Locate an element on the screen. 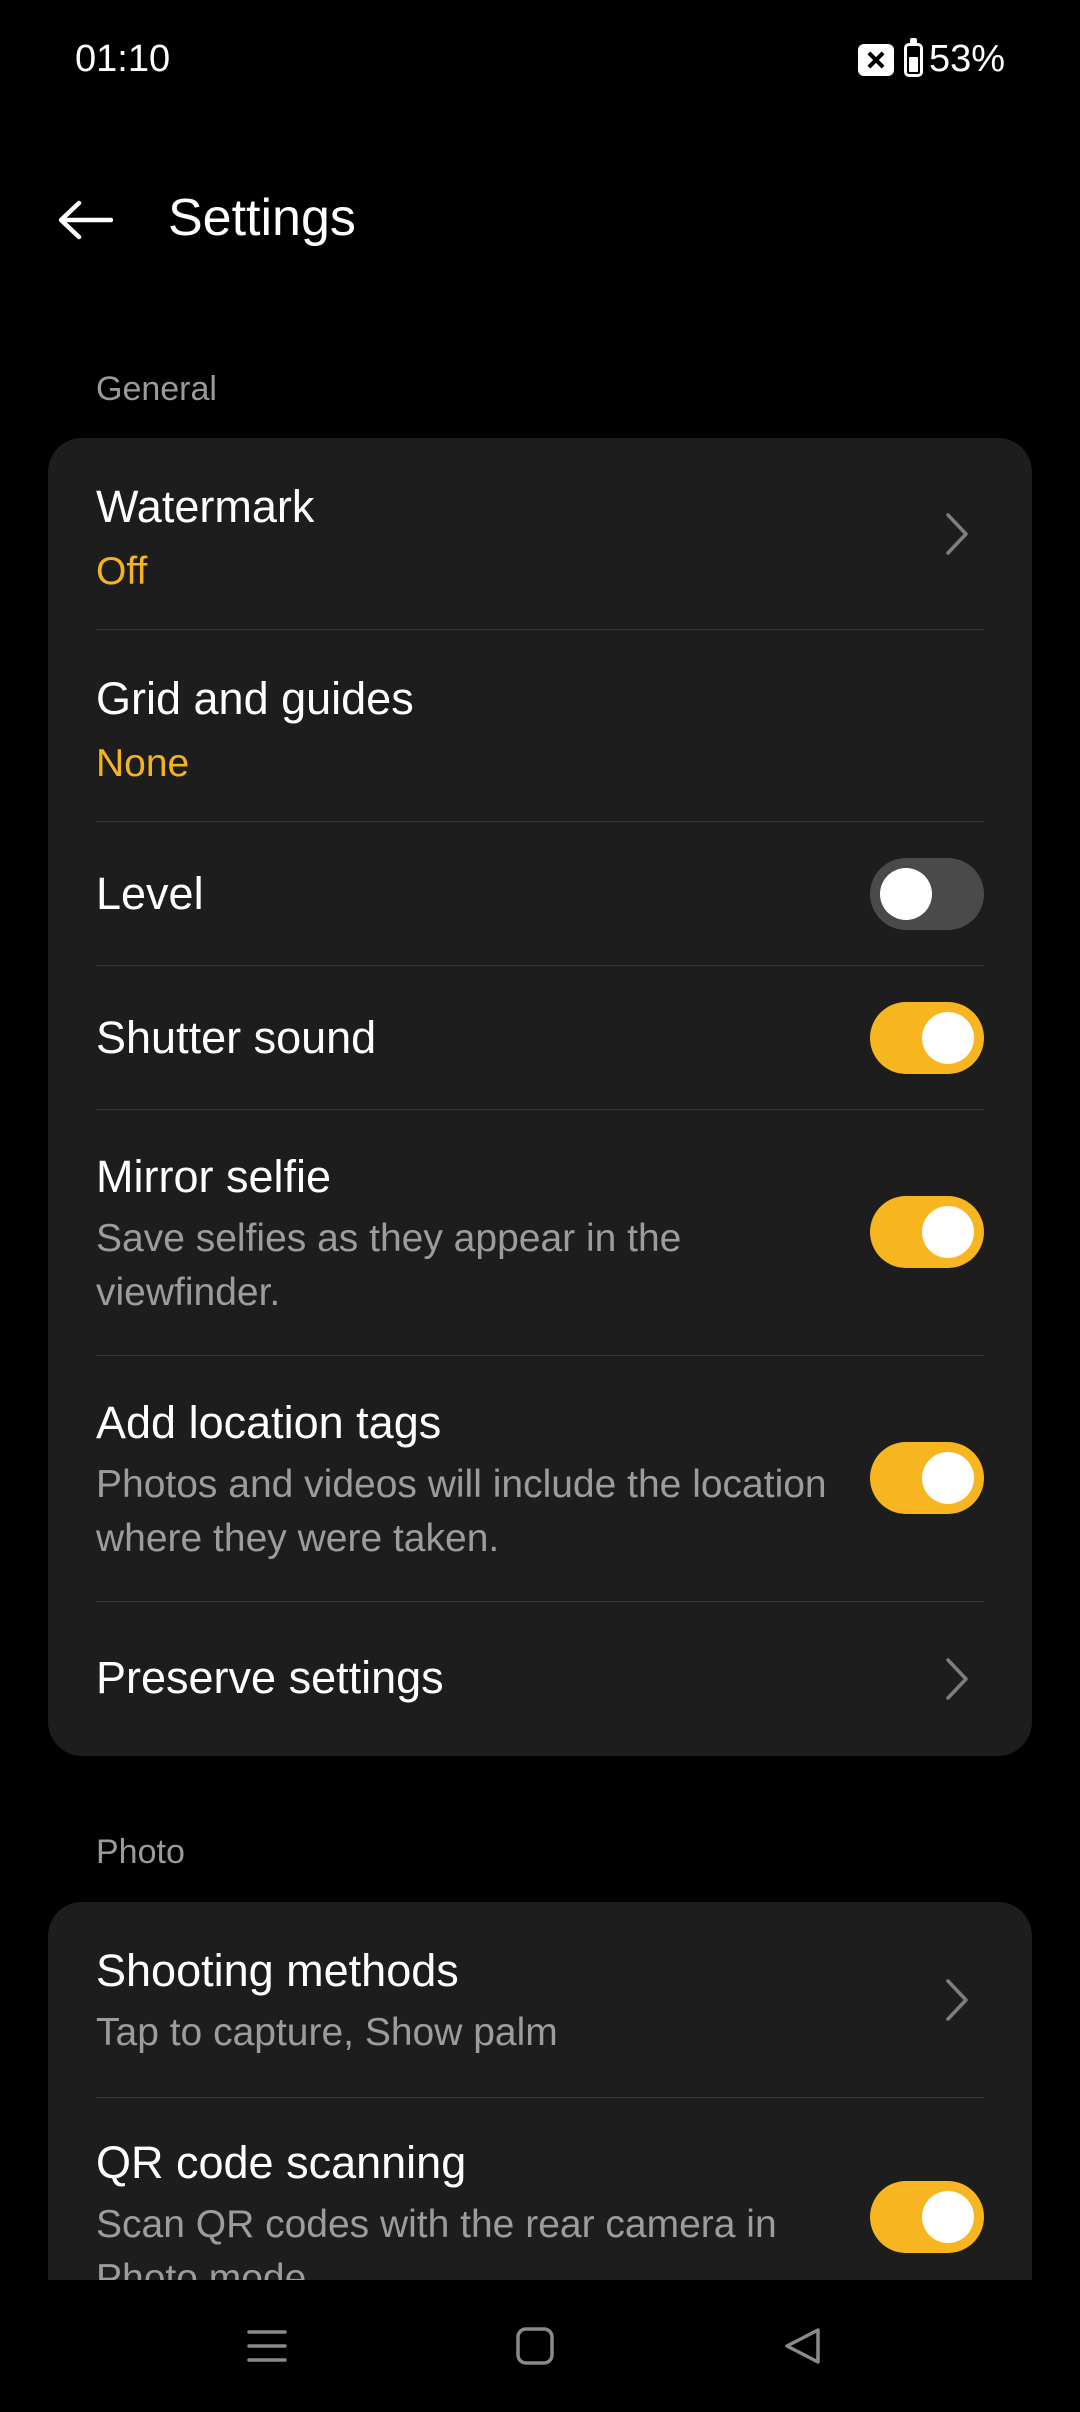 This screenshot has height=2412, width=1080. setting-title: Shooting methods is located at coordinates (277, 1970).